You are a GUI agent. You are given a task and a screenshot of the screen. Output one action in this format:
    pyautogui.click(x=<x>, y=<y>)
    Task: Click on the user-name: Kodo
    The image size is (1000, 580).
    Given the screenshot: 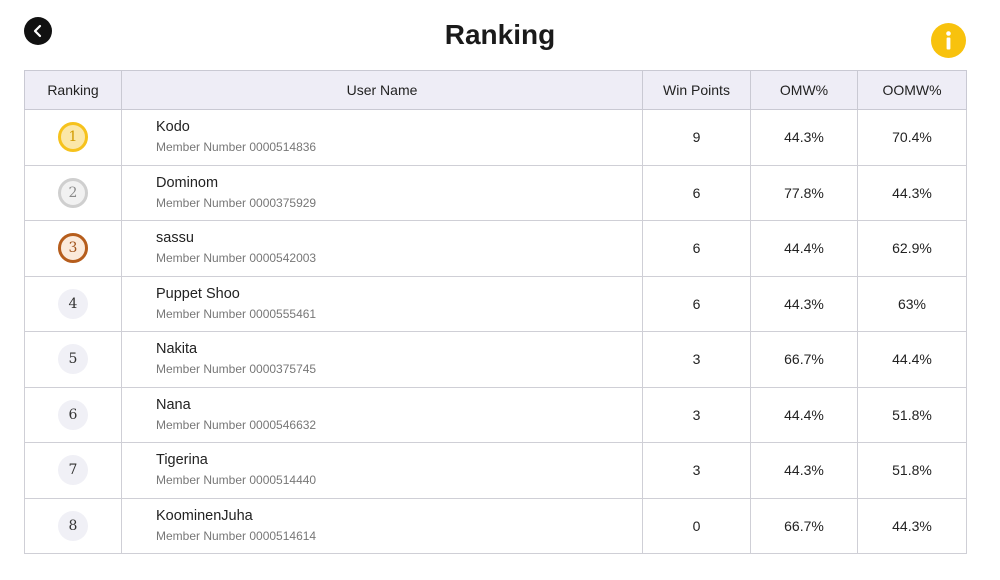 What is the action you would take?
    pyautogui.click(x=173, y=127)
    